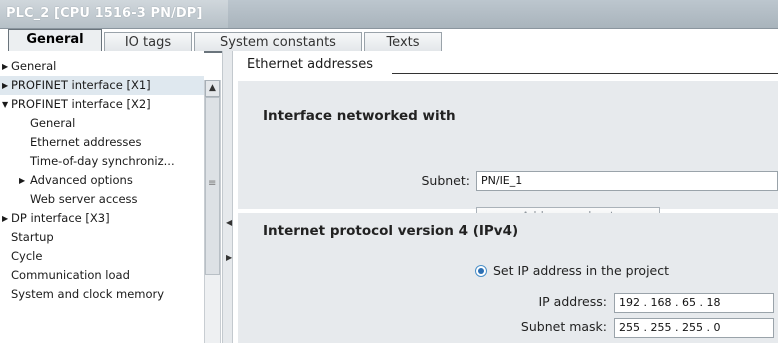  I want to click on nav-item-web-server-access: Web server access, so click(102, 199).